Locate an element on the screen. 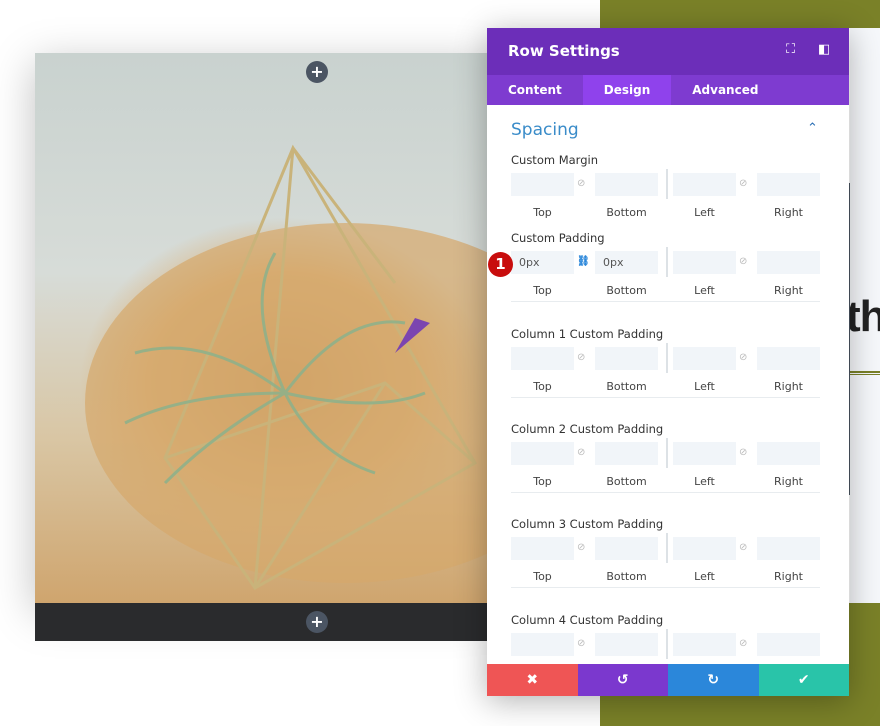  divider-line is located at coordinates (865, 373).